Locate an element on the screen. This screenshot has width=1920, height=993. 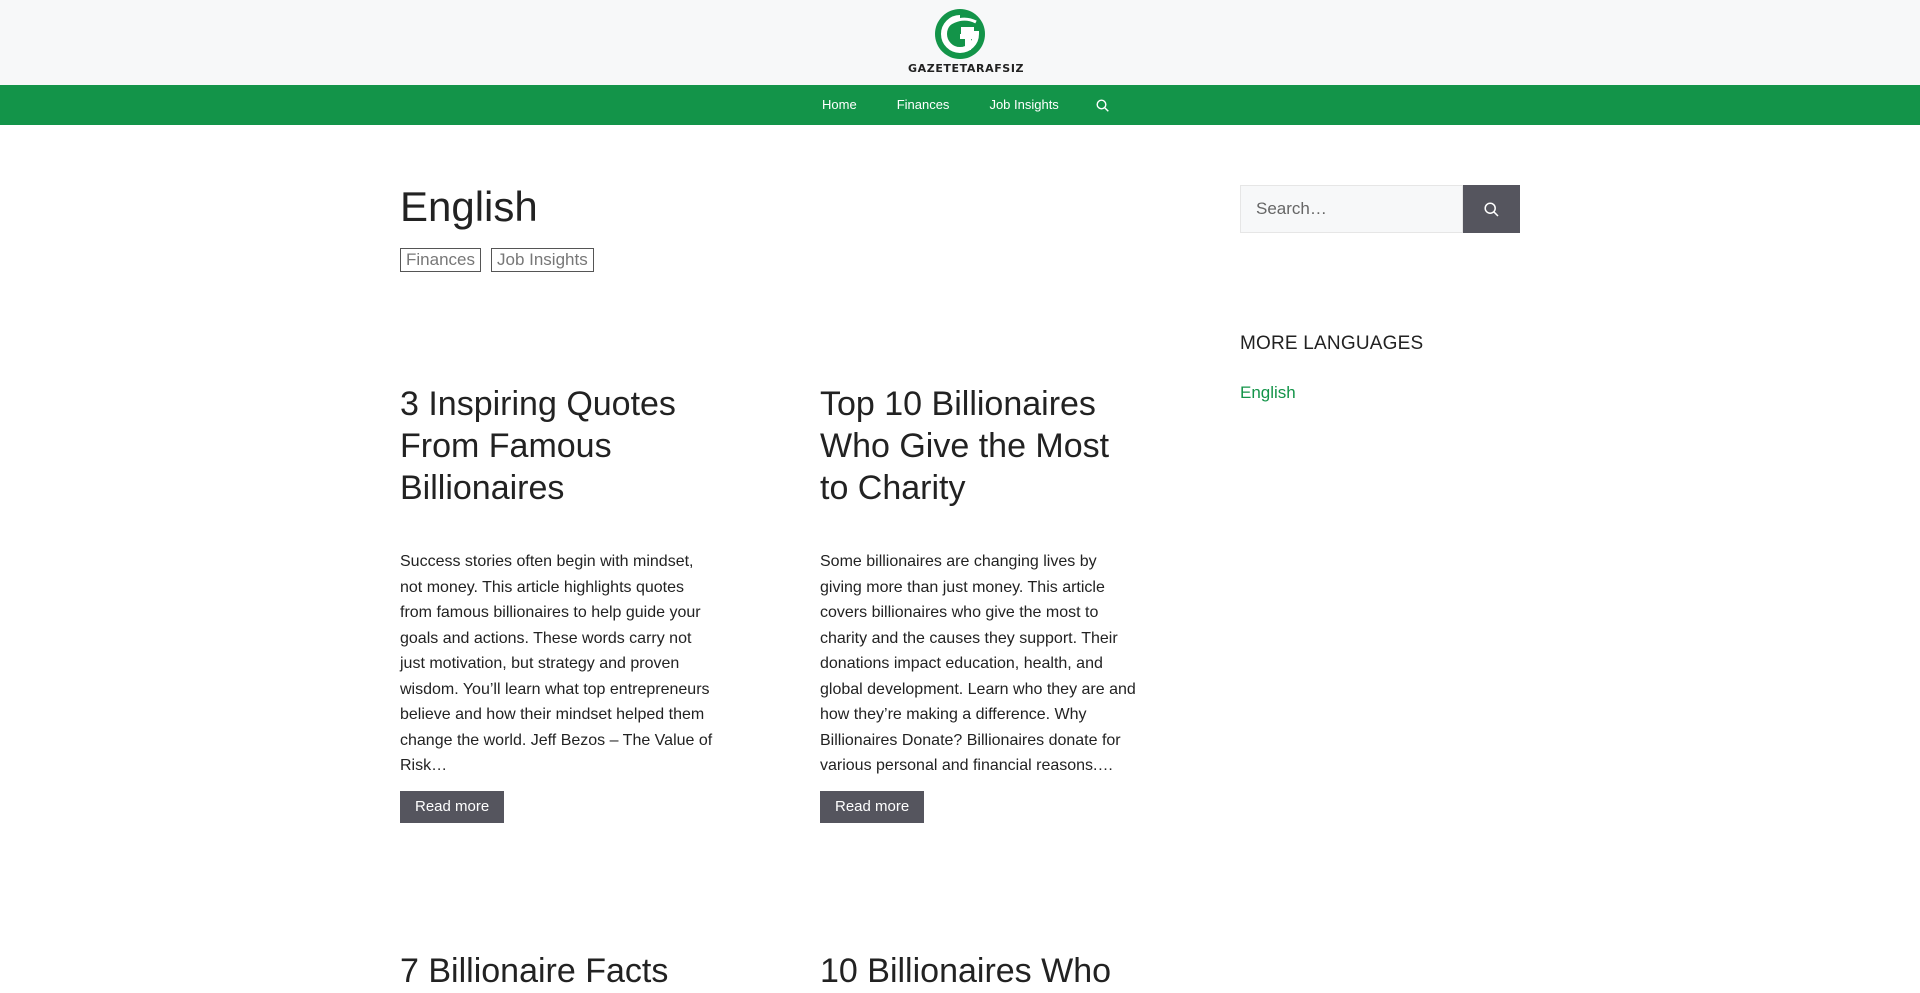
sidebar-search-form is located at coordinates (1380, 209).